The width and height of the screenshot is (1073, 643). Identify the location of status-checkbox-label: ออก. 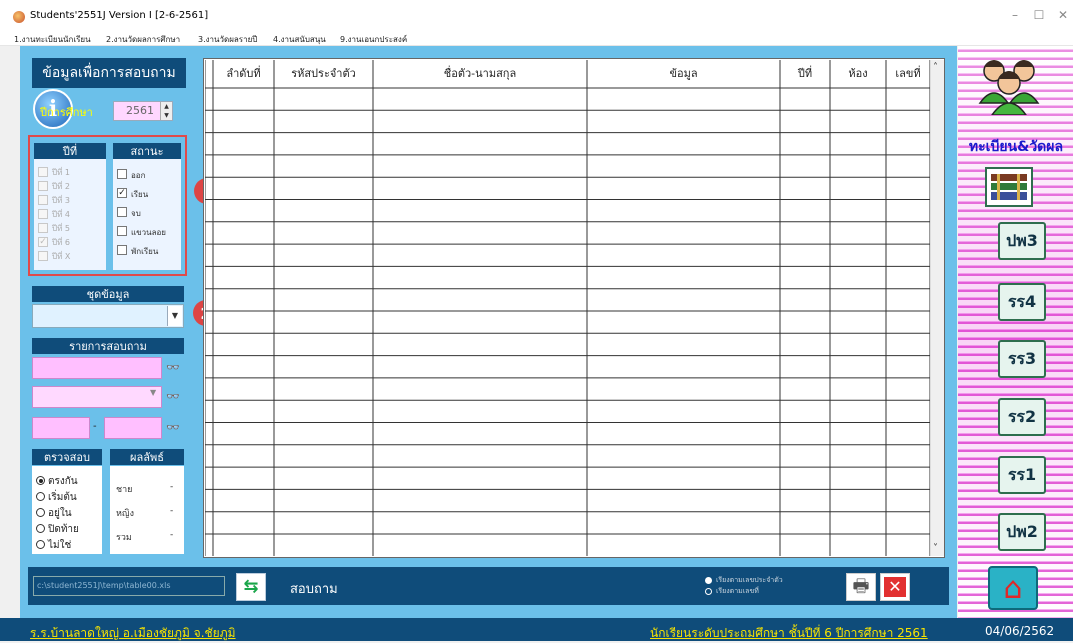
(138, 175).